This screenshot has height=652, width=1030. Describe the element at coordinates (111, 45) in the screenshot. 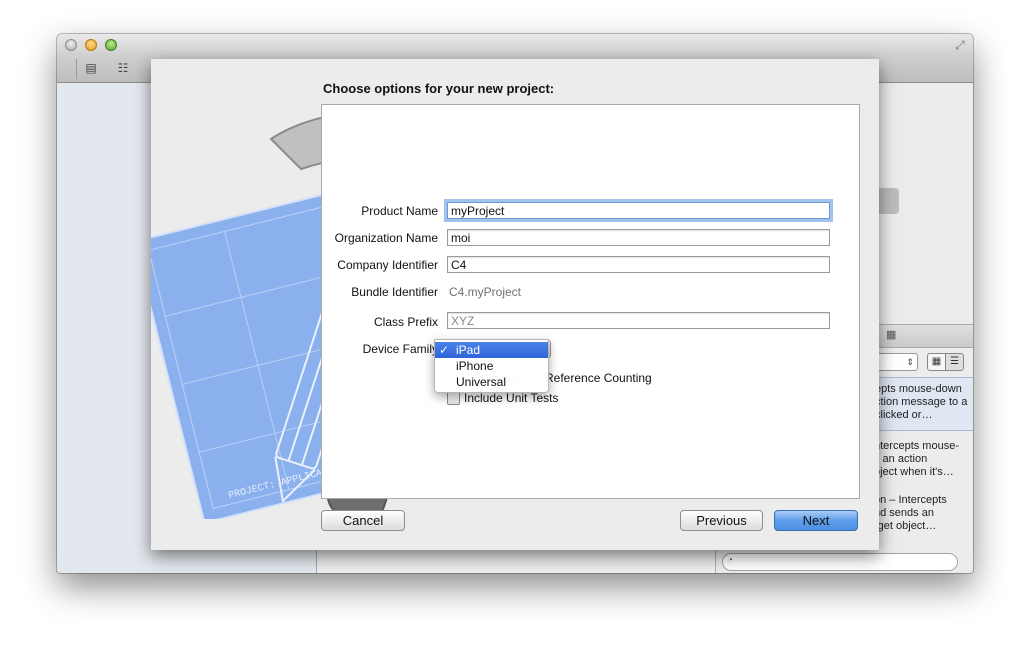

I see `zoom-window-button` at that location.